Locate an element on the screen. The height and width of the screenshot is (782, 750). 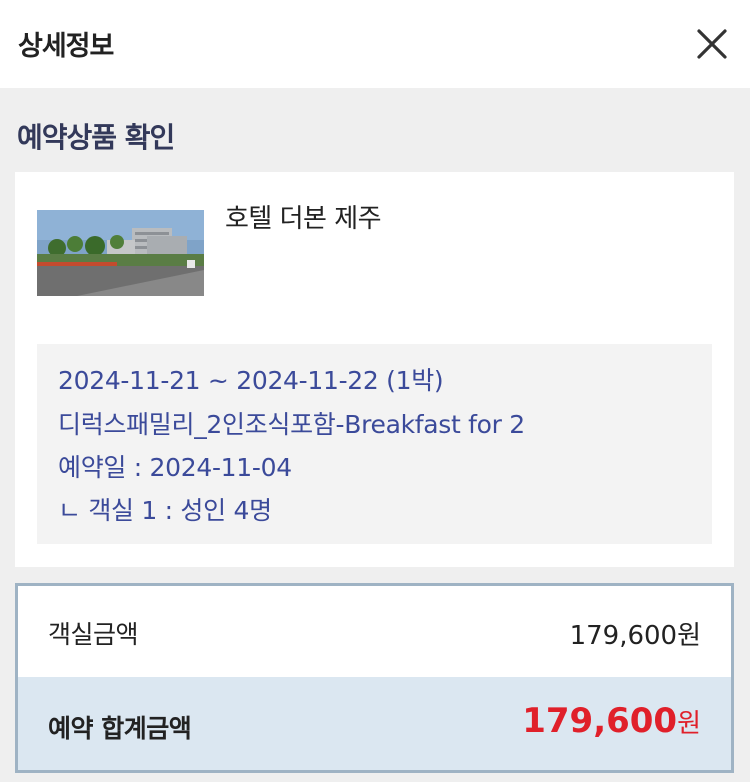
hotel-photo is located at coordinates (120, 253).